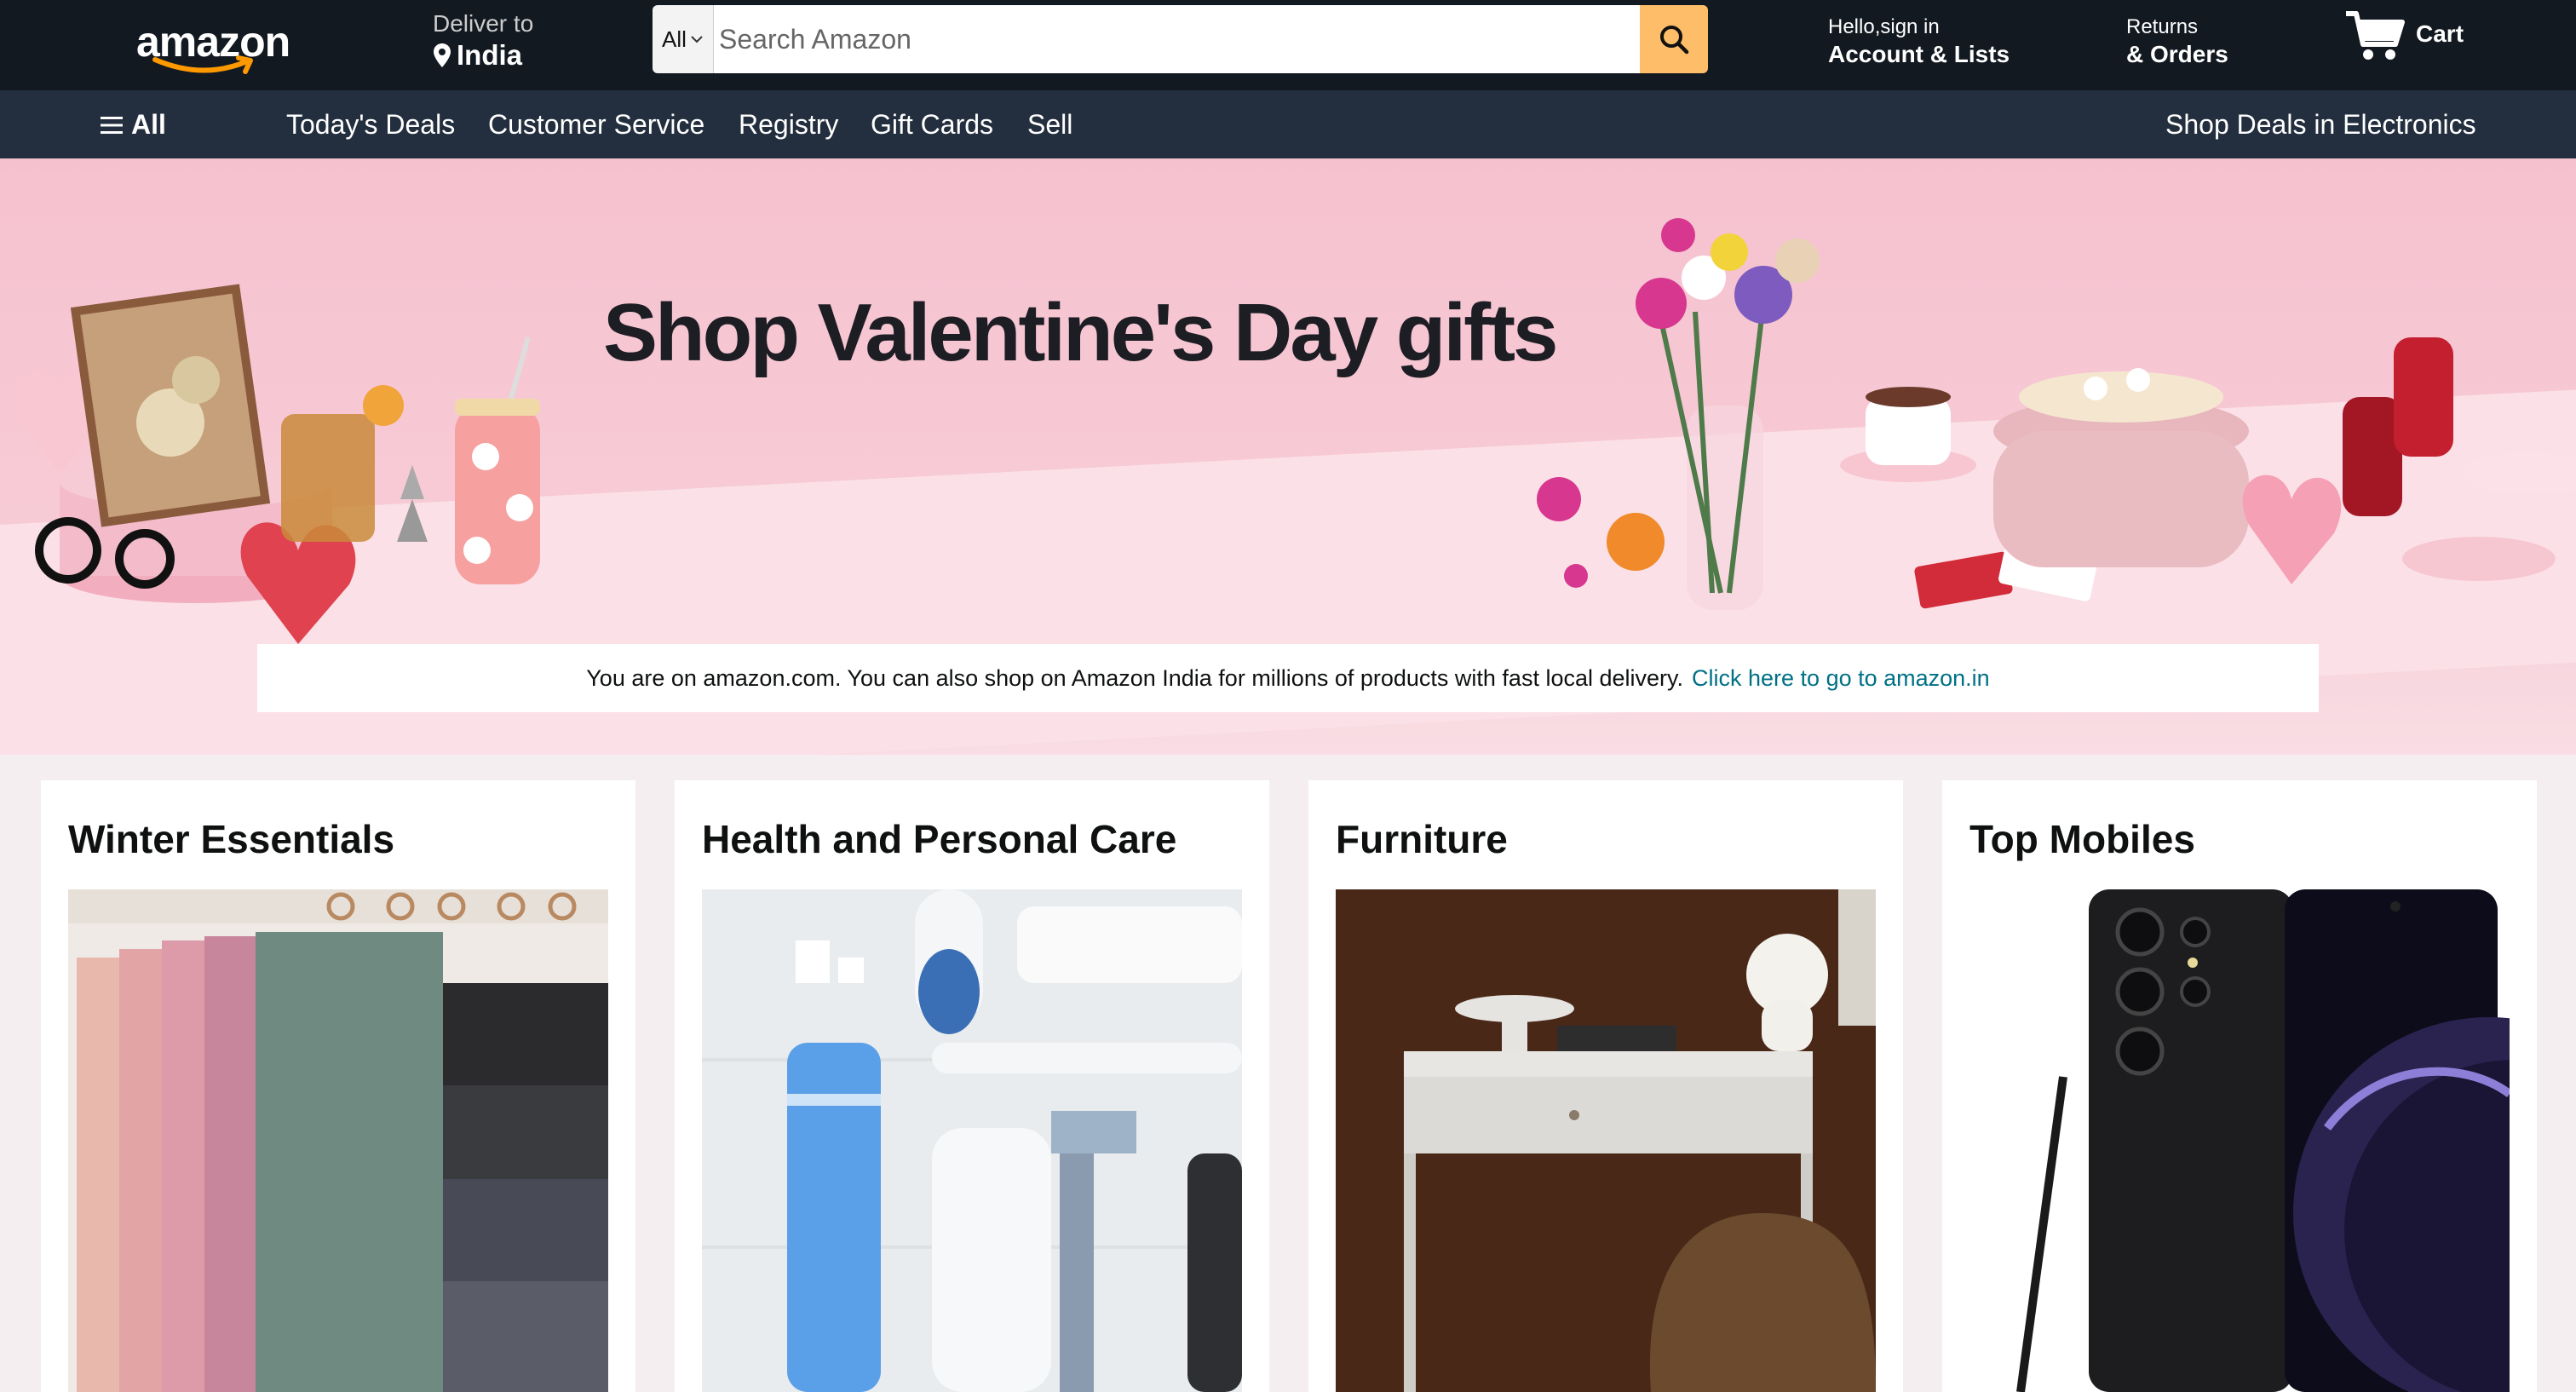 This screenshot has height=1392, width=2576. What do you see at coordinates (112, 125) in the screenshot?
I see `hamburger-icon` at bounding box center [112, 125].